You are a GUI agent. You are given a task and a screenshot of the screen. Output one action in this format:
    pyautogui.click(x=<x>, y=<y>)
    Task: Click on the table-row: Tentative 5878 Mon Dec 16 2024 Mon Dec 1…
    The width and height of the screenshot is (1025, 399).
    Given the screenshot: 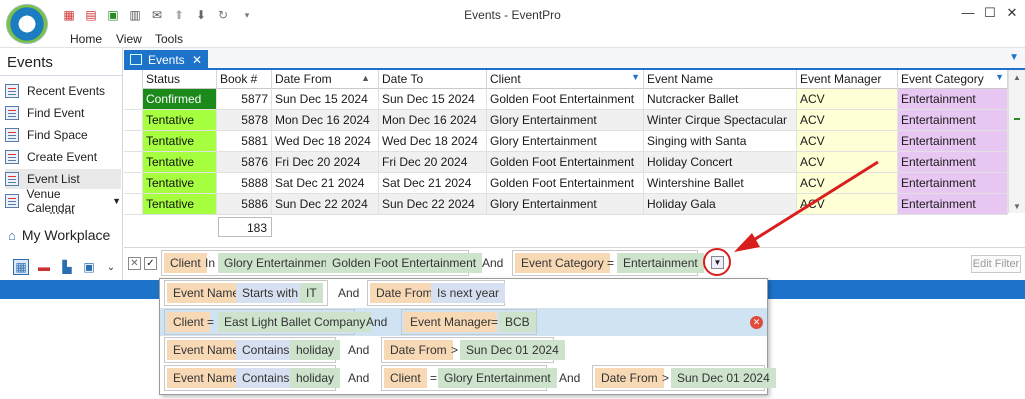 What is the action you would take?
    pyautogui.click(x=566, y=120)
    